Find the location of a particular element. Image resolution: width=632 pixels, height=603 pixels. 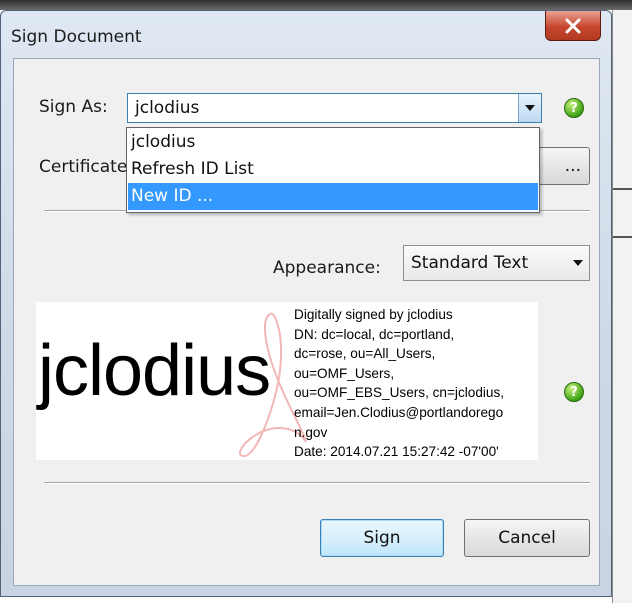

signature-detail-line: Digitally signed by jclodius is located at coordinates (373, 314).